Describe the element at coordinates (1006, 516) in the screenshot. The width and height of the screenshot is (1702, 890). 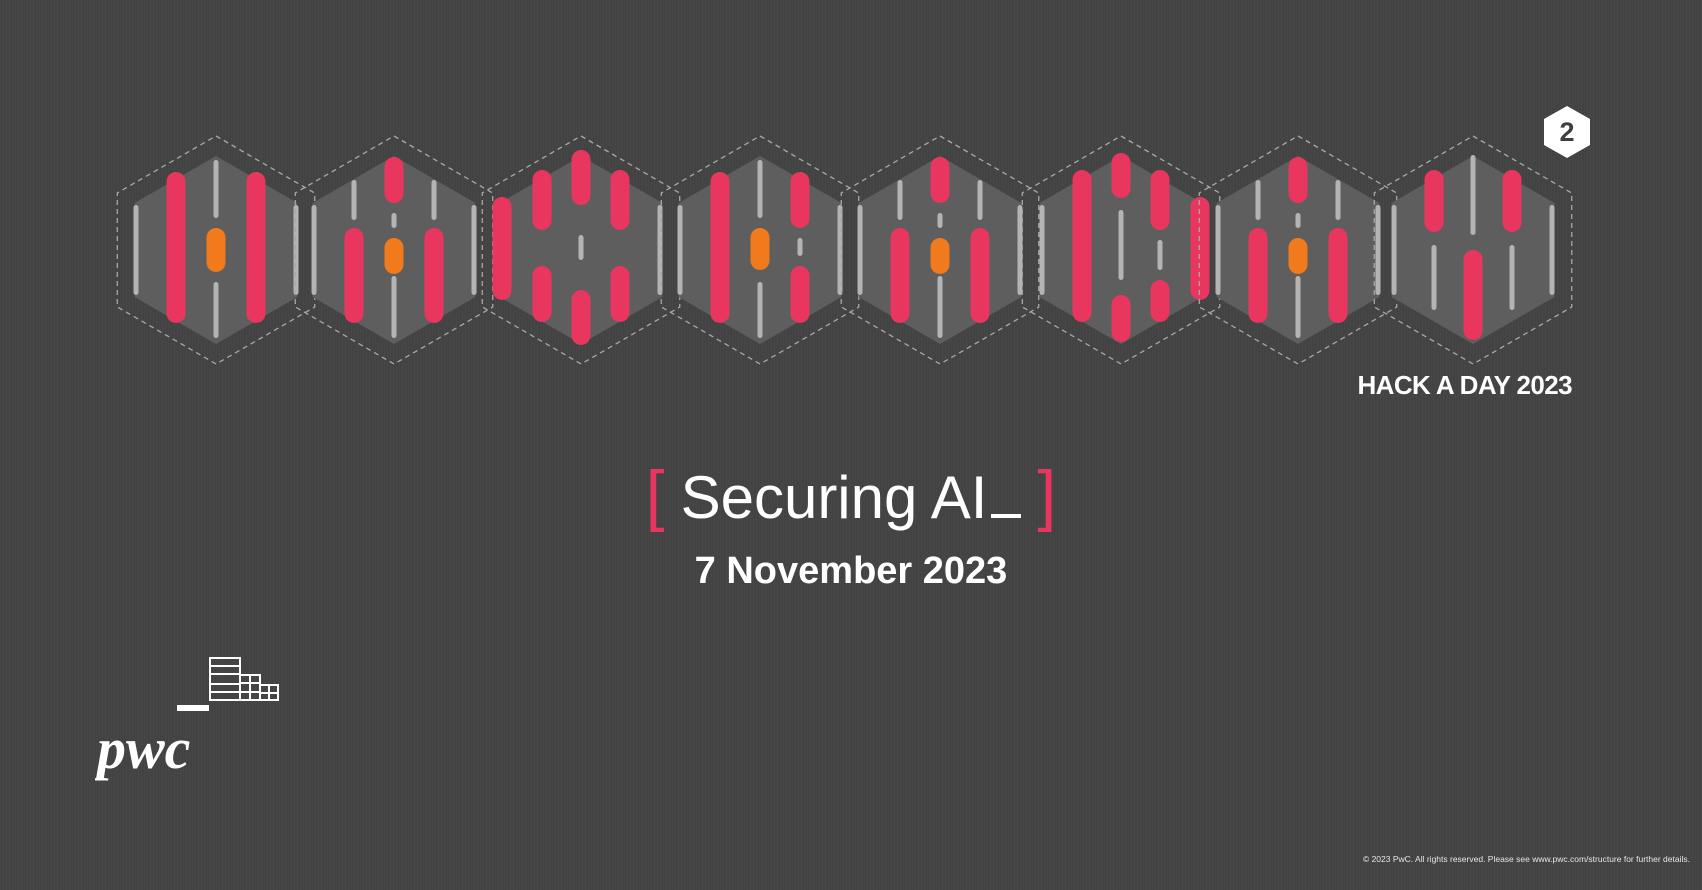
I see `cursor-underscore` at that location.